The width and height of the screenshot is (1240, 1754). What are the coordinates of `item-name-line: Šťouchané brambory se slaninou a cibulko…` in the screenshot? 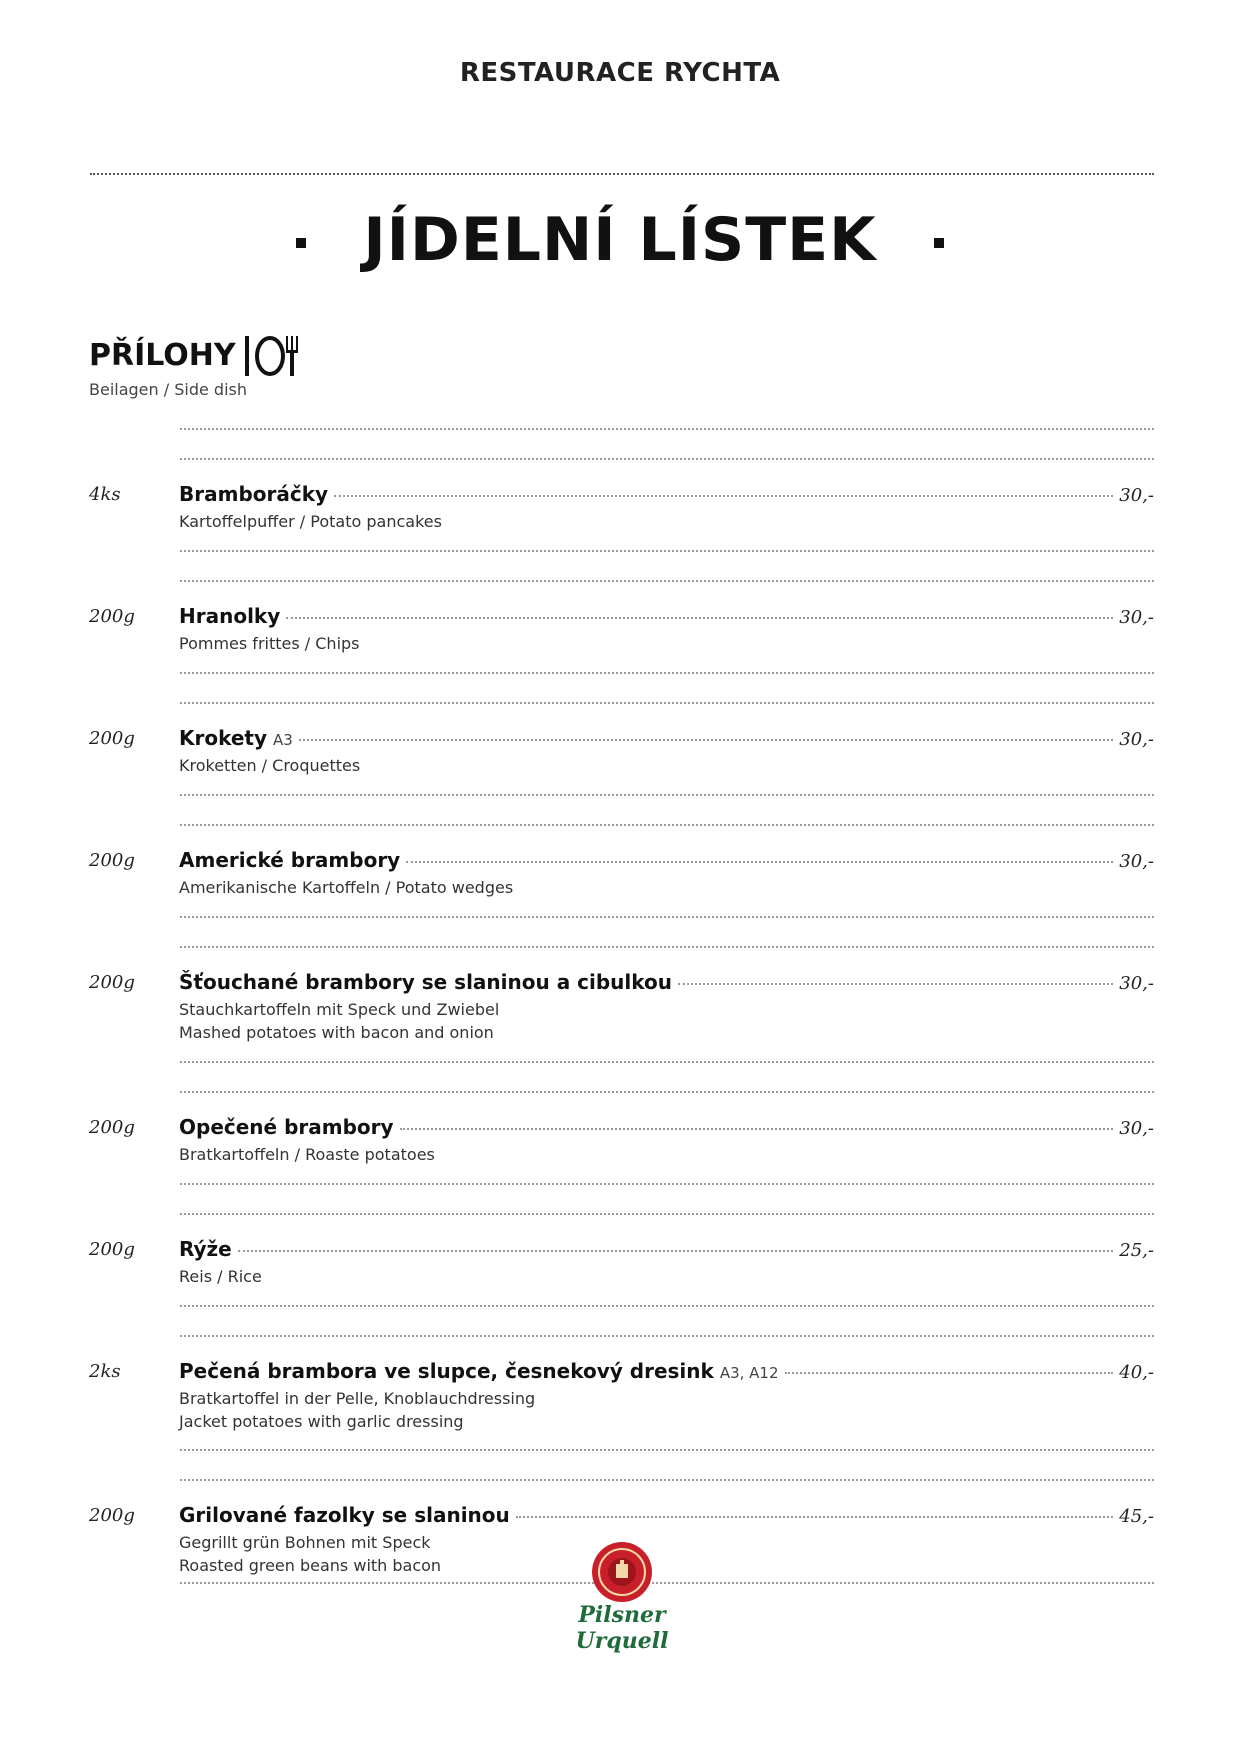 It's located at (666, 982).